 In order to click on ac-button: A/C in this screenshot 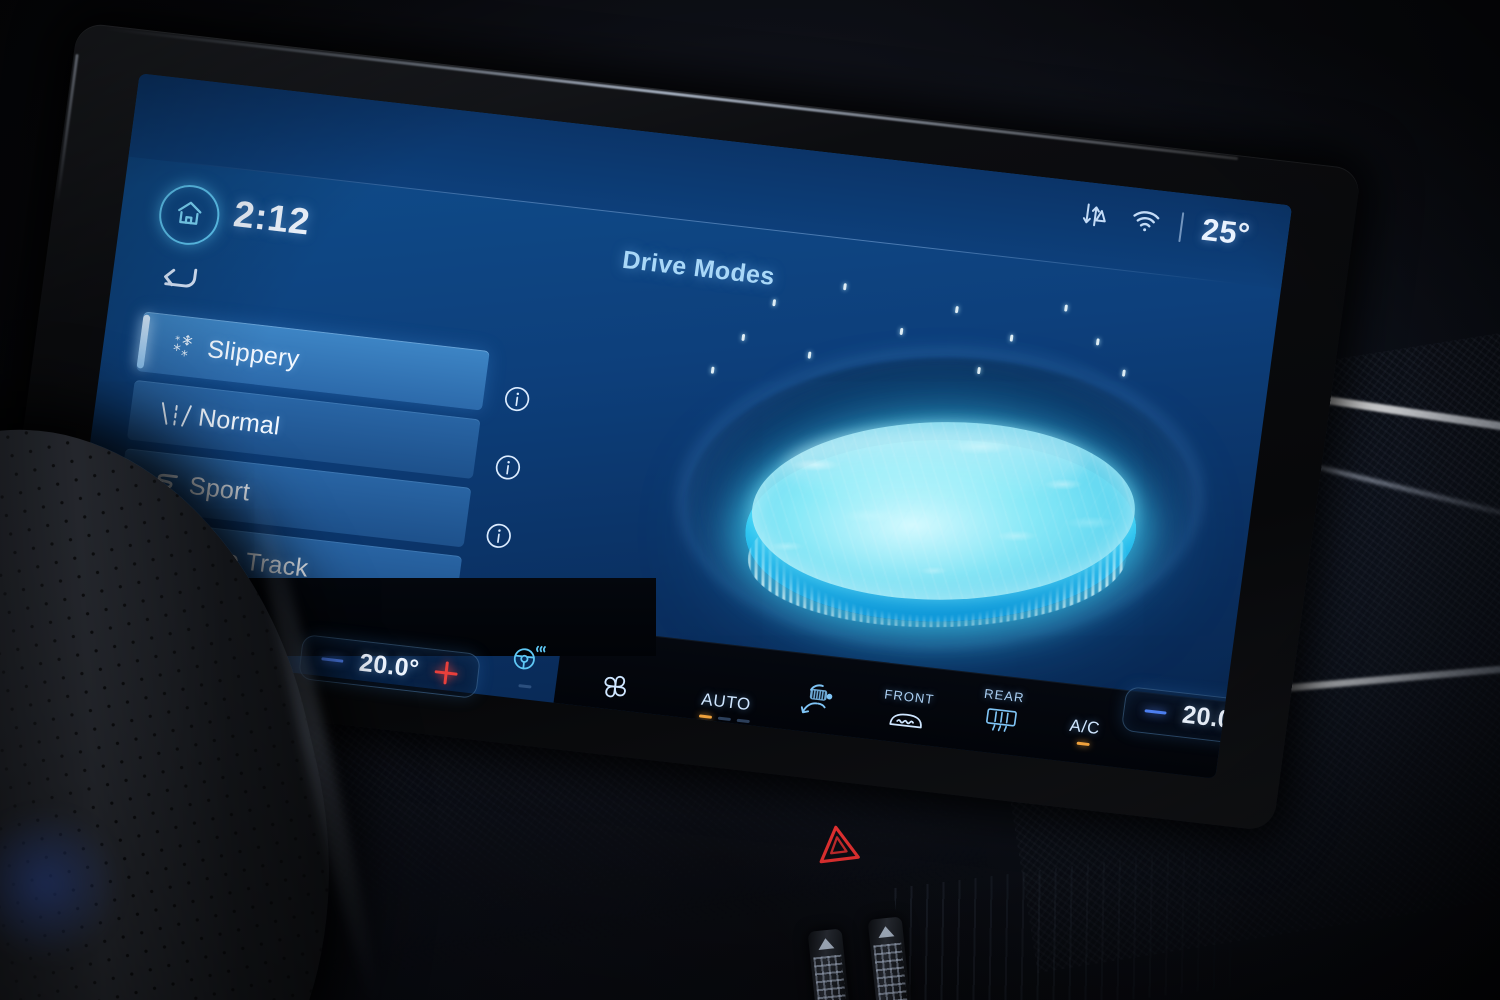, I will do `click(1087, 714)`.